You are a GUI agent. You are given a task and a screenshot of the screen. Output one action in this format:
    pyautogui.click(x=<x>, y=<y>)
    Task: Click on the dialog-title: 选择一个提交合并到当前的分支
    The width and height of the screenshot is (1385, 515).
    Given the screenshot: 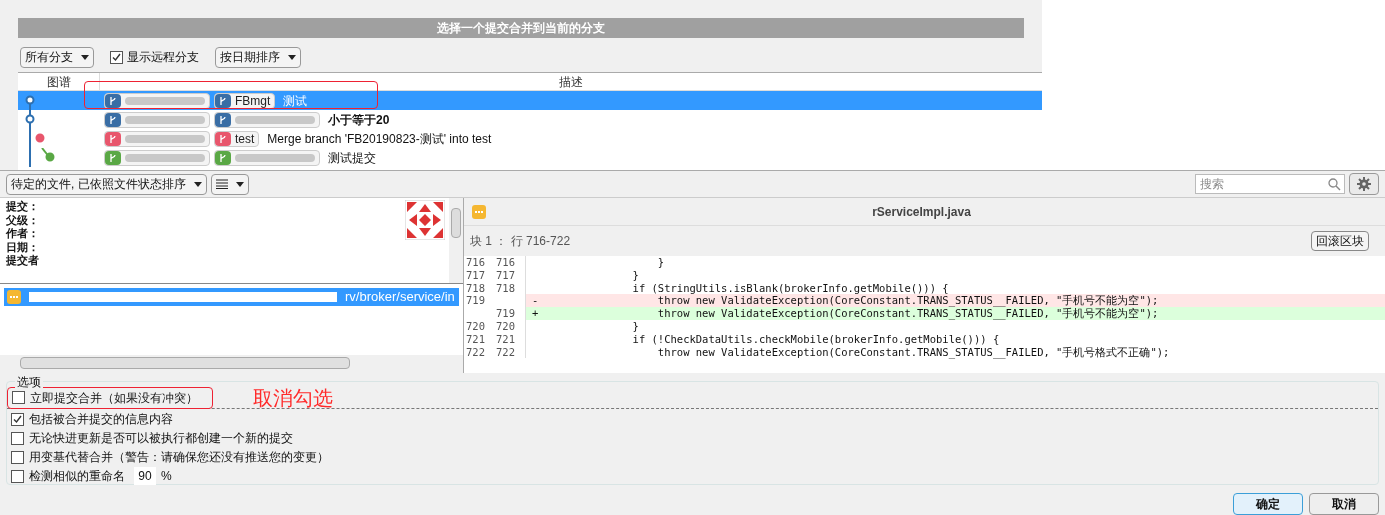 What is the action you would take?
    pyautogui.click(x=521, y=28)
    